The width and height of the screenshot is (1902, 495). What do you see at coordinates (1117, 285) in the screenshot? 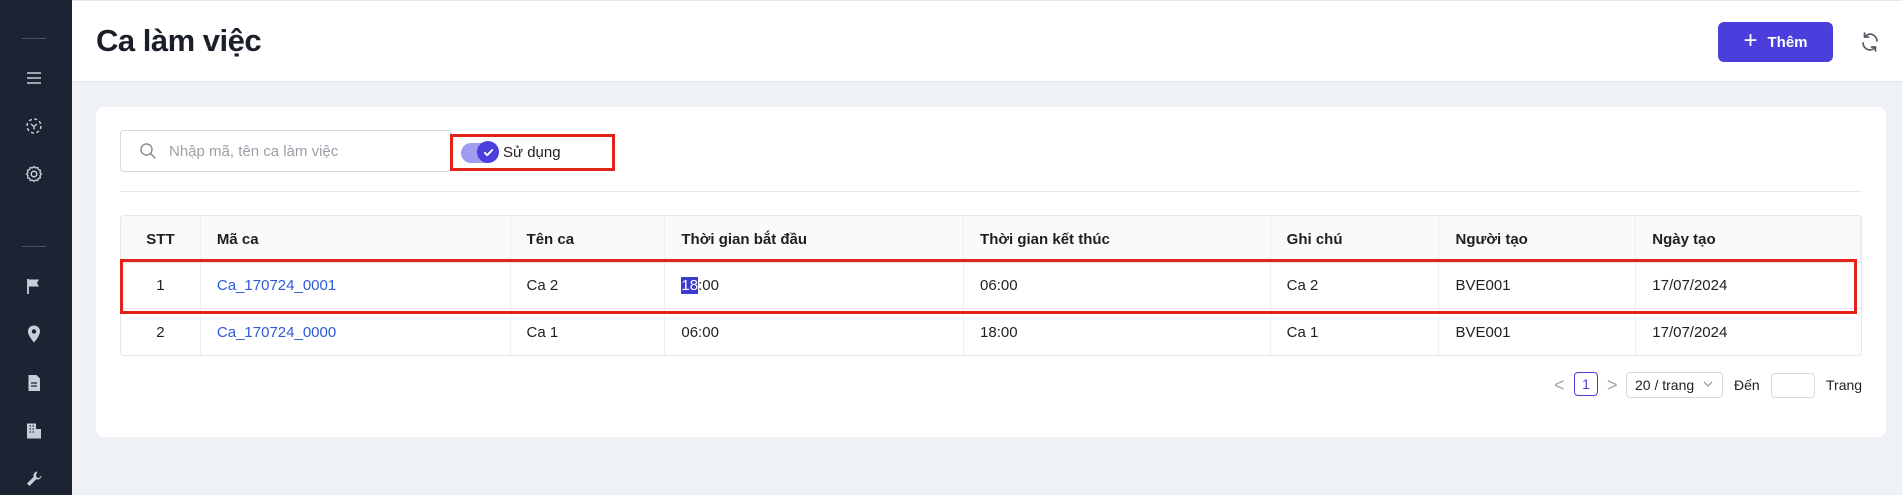
I see `row-end: 06:00` at bounding box center [1117, 285].